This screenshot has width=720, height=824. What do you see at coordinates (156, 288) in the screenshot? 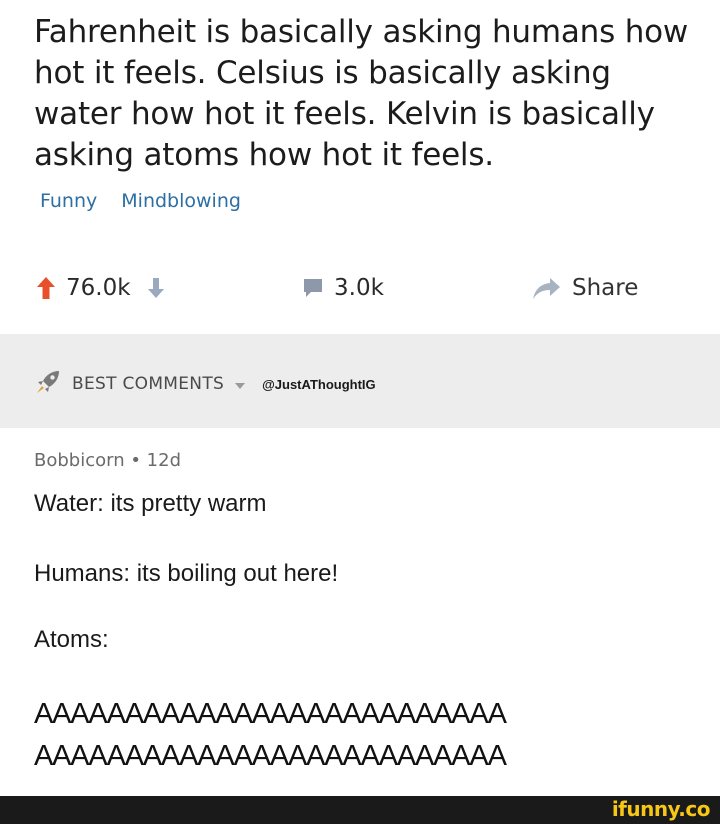
I see `downvote-icon` at bounding box center [156, 288].